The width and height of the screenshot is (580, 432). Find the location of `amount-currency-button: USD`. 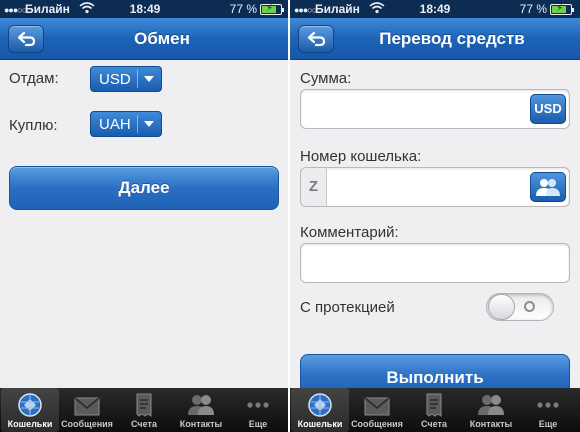

amount-currency-button: USD is located at coordinates (548, 109).